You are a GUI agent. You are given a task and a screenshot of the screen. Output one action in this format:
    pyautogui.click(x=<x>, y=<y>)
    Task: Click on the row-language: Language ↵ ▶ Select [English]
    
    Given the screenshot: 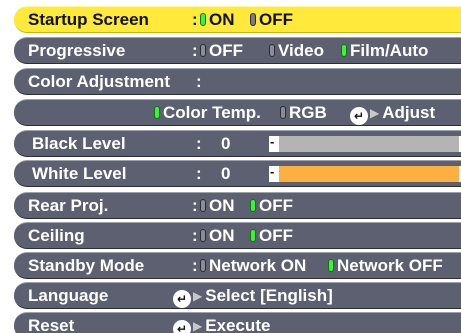 What is the action you would take?
    pyautogui.click(x=237, y=295)
    